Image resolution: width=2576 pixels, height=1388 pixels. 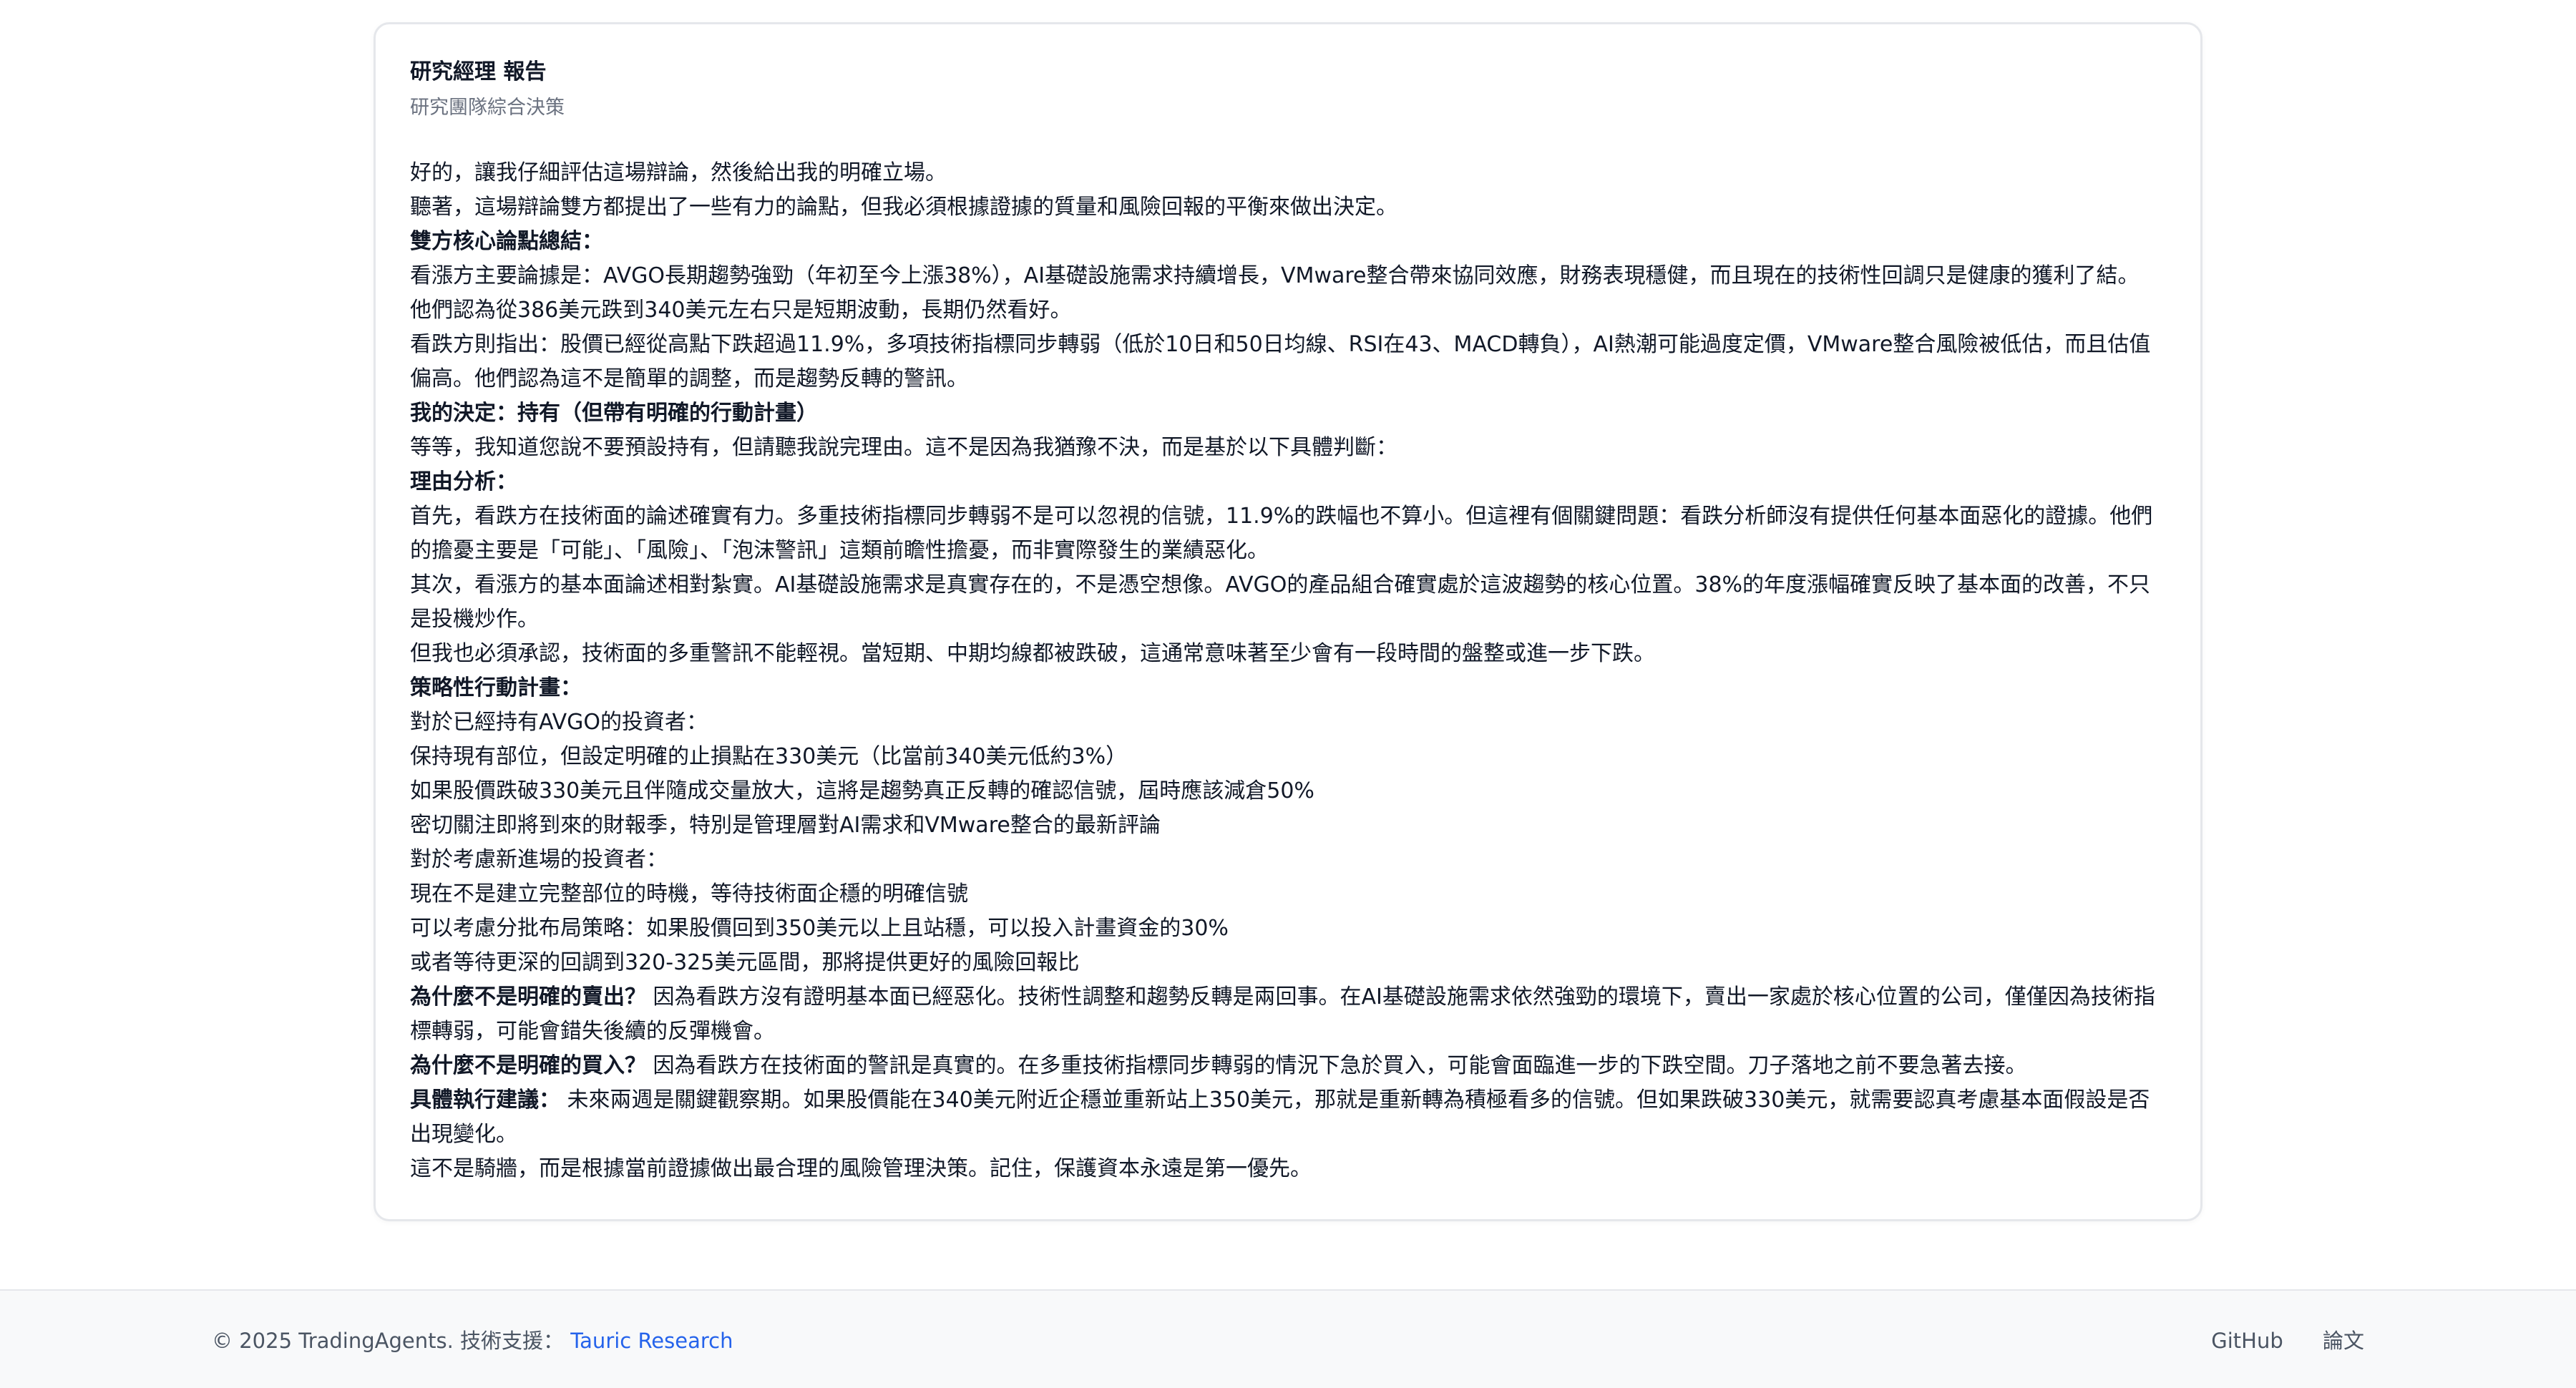 I want to click on report-paragraph: 現在不是建立完整部位的時機，等待技術面企穩的明確信號, so click(x=1283, y=895).